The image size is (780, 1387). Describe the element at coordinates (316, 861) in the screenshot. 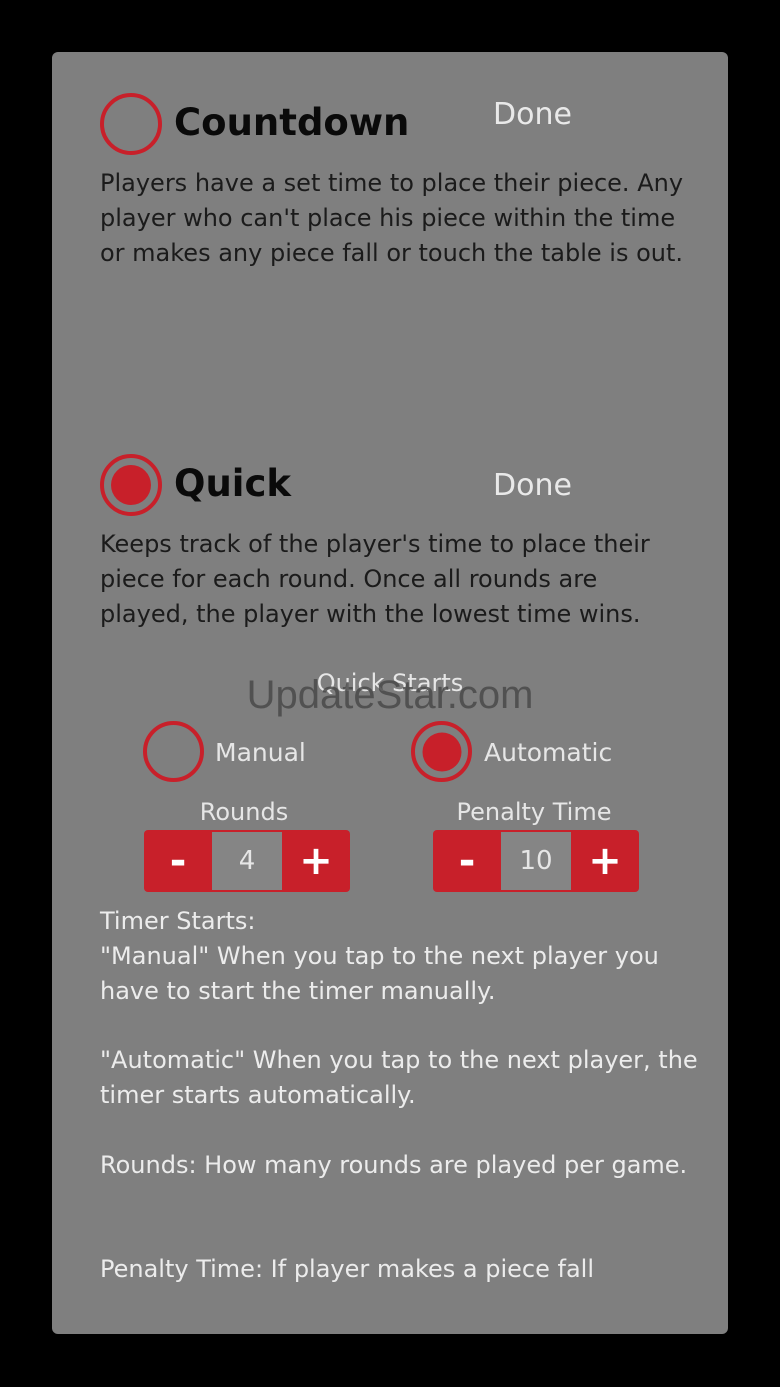

I see `rounds-increment-button: +` at that location.